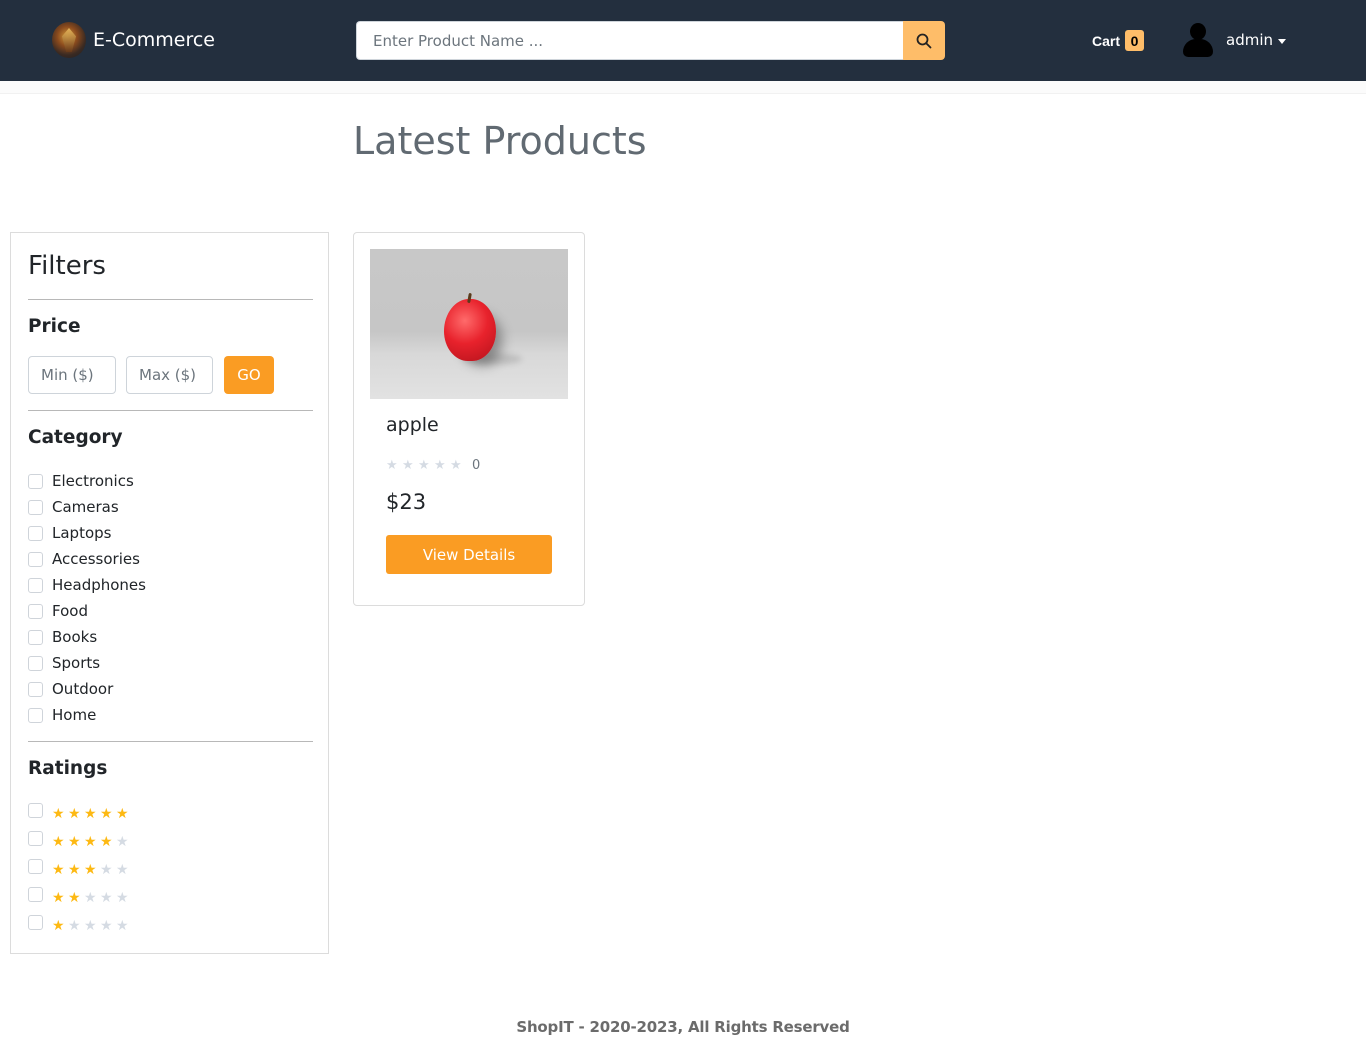  I want to click on category-item: Headphones, so click(168, 585).